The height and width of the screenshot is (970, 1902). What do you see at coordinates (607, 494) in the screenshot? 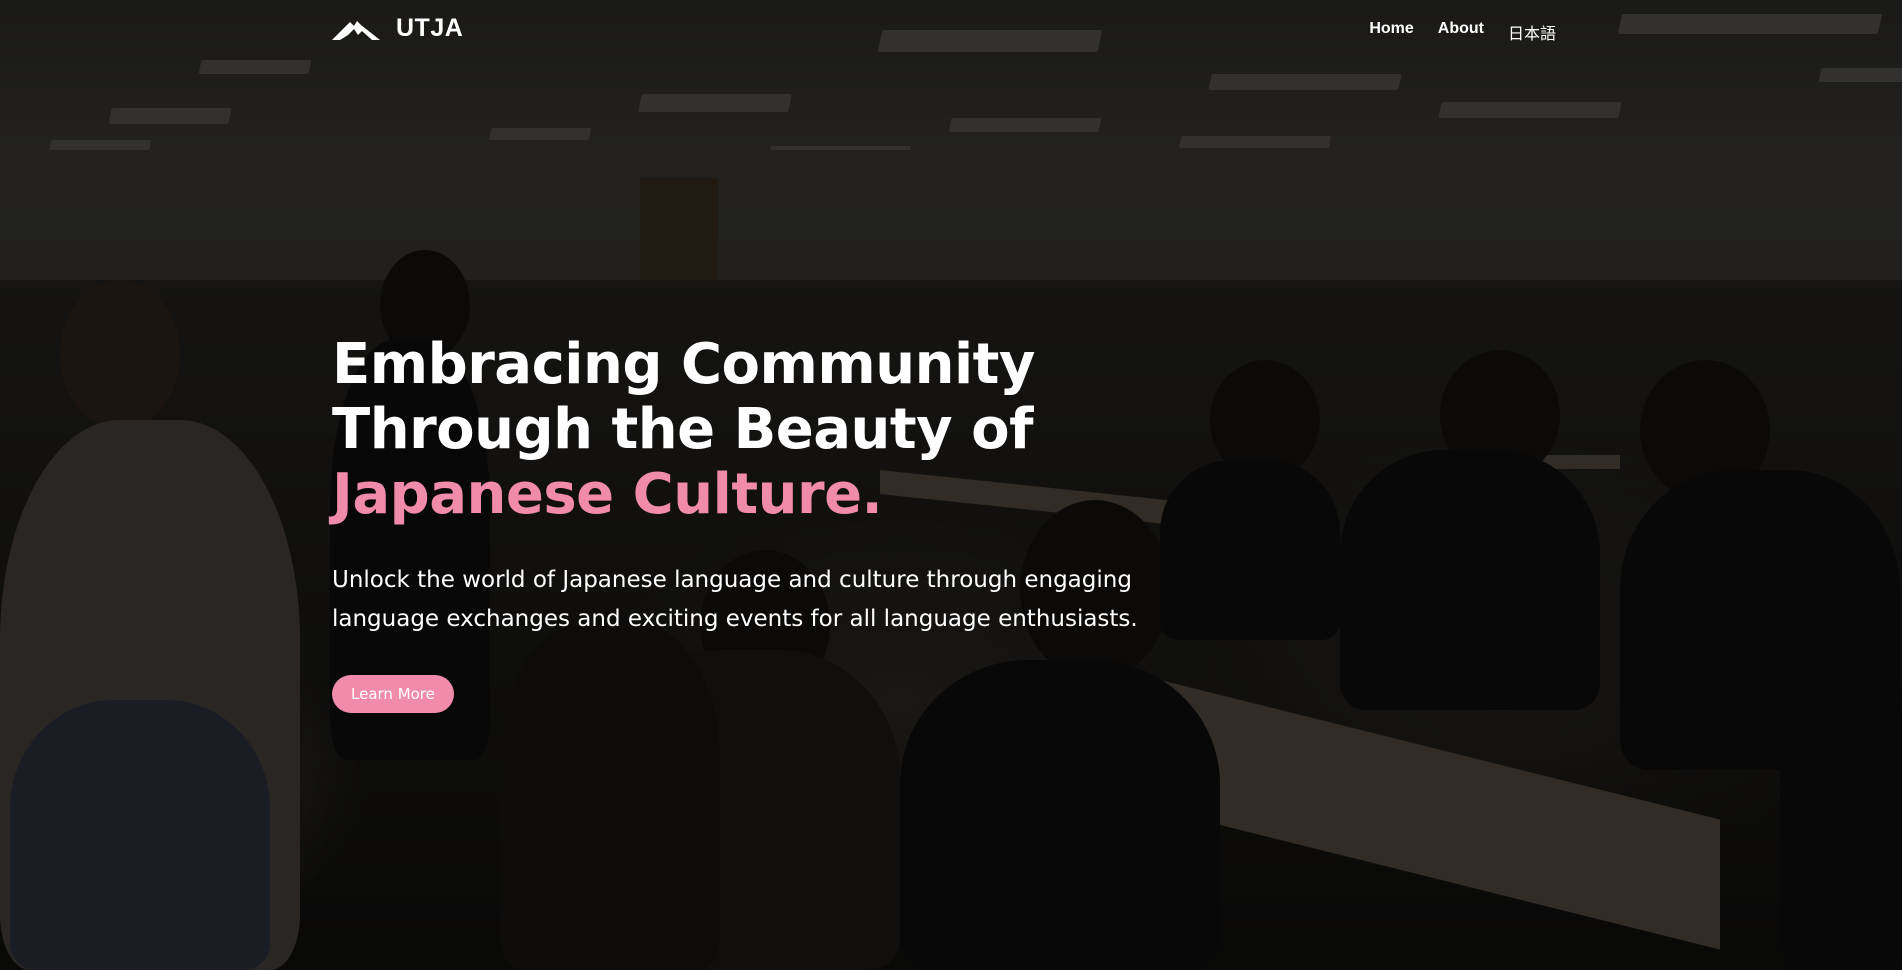
I see `headline-accent: Japanese Culture.` at bounding box center [607, 494].